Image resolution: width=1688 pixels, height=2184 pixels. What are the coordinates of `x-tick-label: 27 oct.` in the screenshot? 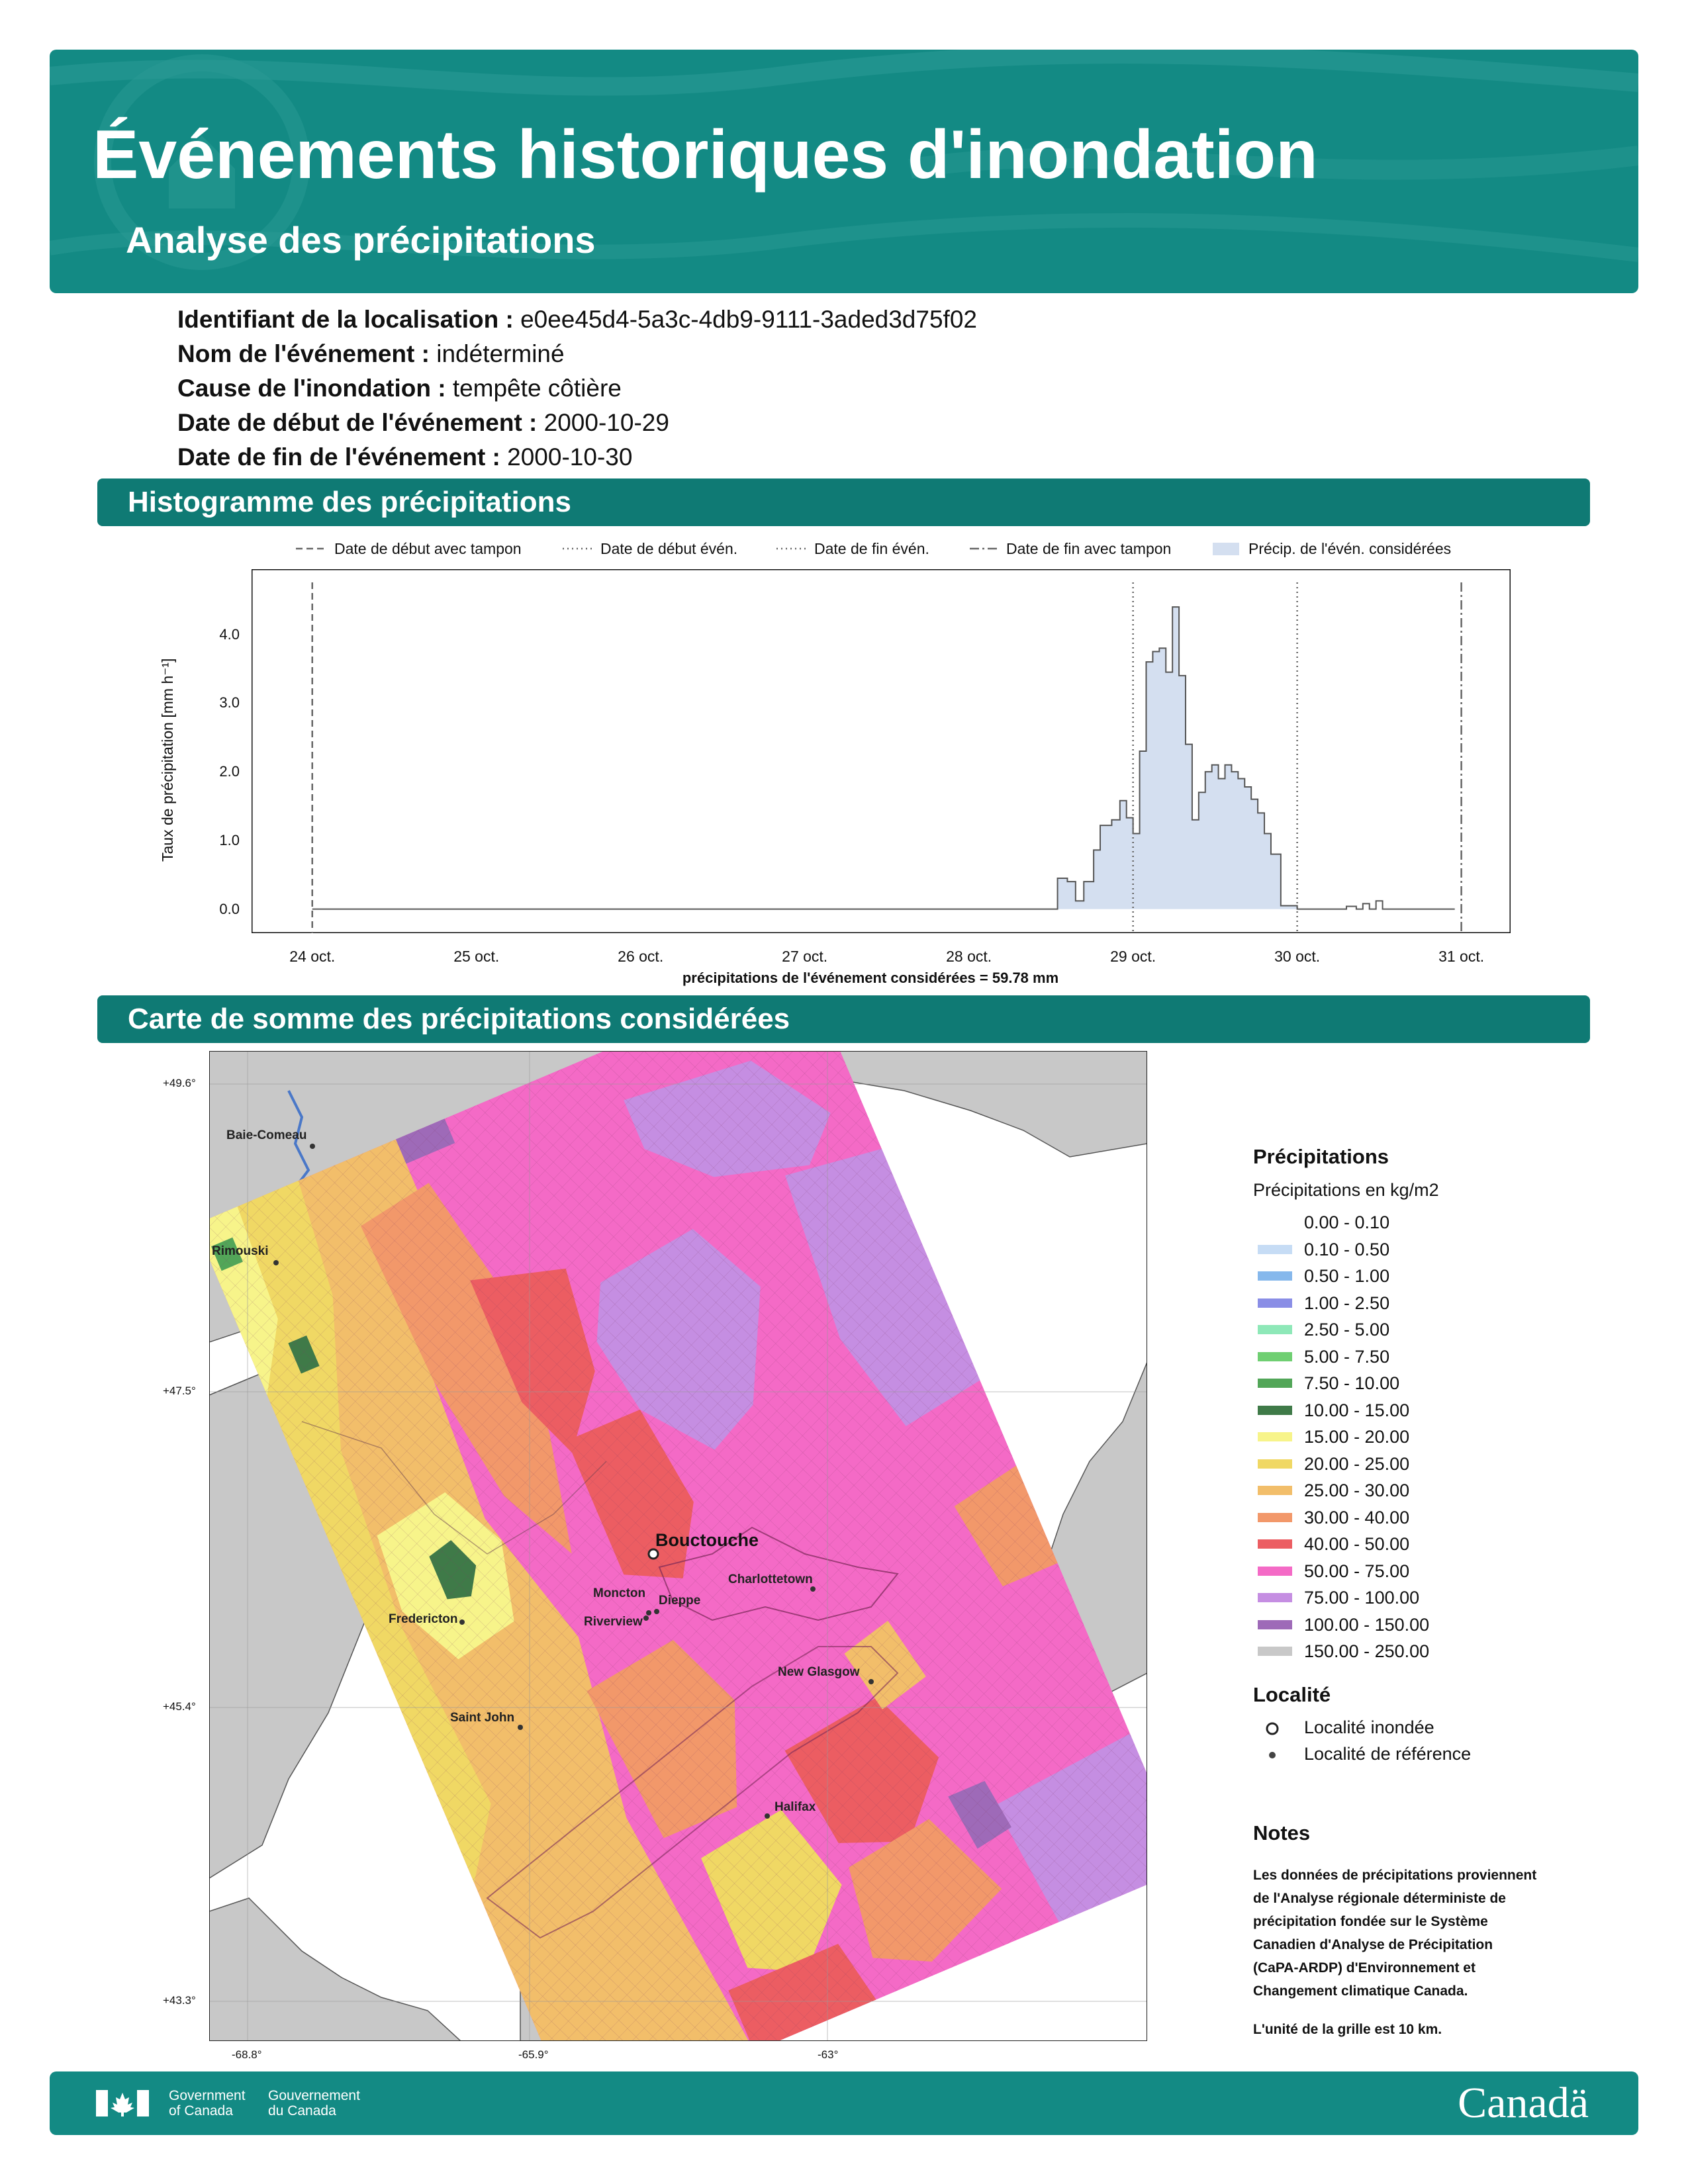 It's located at (805, 957).